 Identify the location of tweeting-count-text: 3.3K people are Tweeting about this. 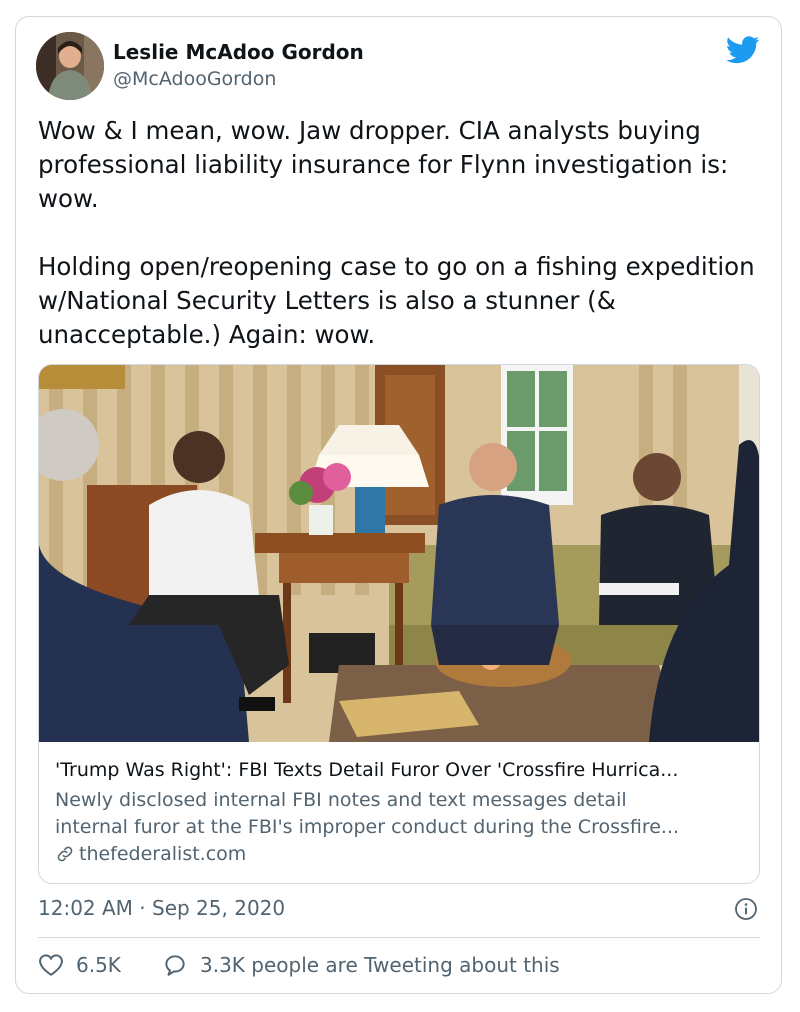
(380, 965).